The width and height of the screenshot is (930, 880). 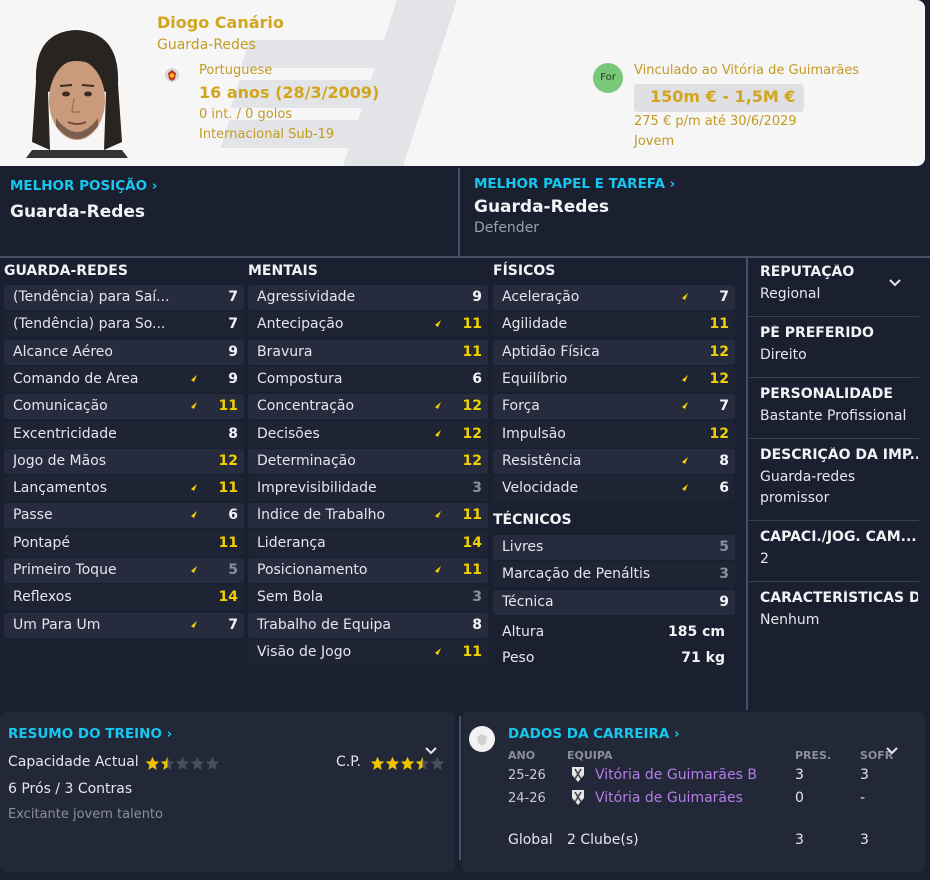 What do you see at coordinates (124, 625) in the screenshot?
I see `attribute-row: Um Para Um 7` at bounding box center [124, 625].